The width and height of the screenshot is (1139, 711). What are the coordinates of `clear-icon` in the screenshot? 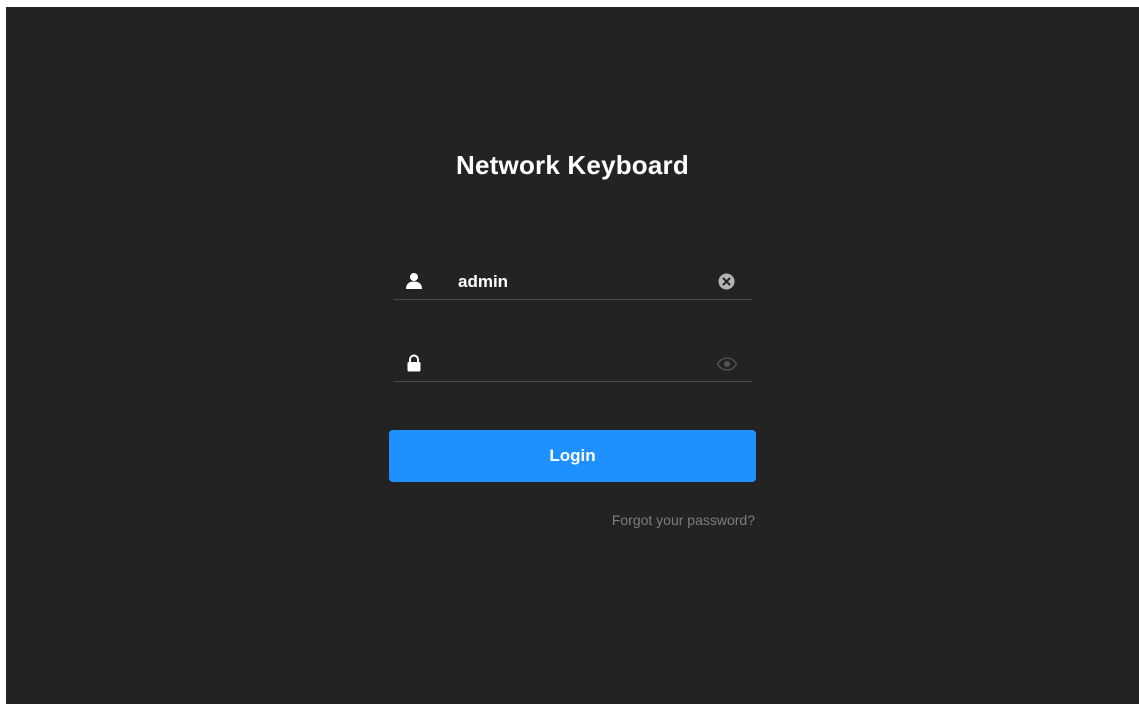 It's located at (726, 281).